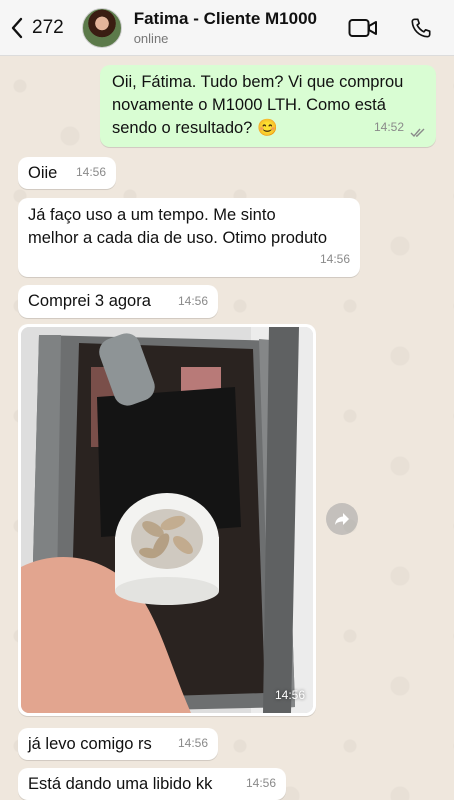  I want to click on contact-status: online, so click(151, 38).